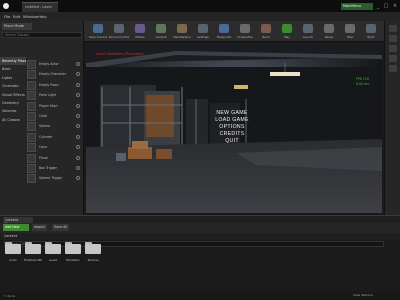  Describe the element at coordinates (393, 58) in the screenshot. I see `eye-icon` at that location.